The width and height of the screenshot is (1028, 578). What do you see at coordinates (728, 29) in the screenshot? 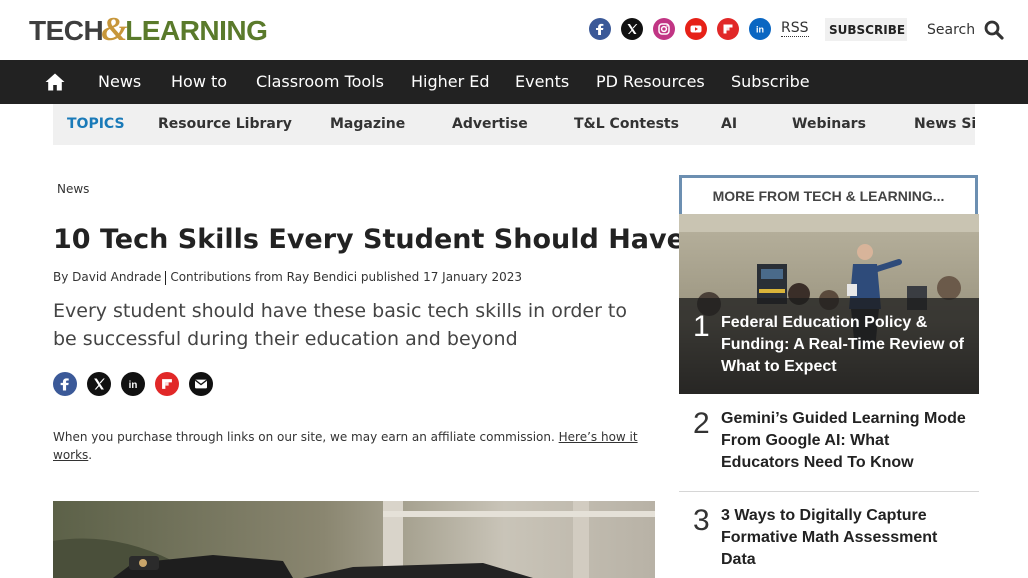
I see `flipboard-icon` at bounding box center [728, 29].